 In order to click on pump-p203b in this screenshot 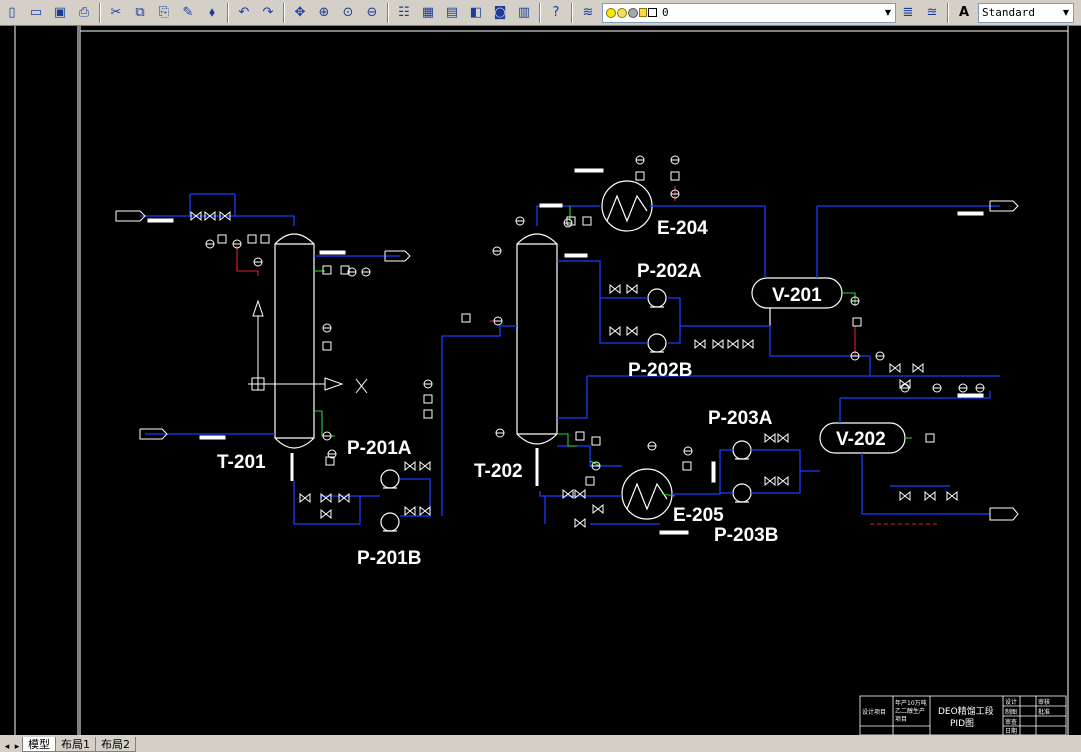, I will do `click(742, 493)`.